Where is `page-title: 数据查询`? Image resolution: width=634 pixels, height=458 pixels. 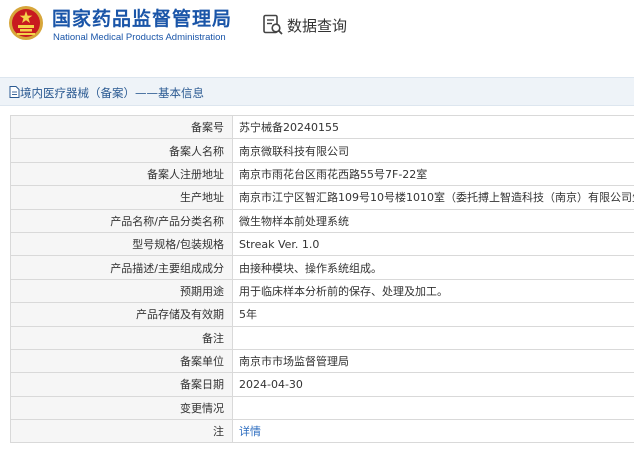 page-title: 数据查询 is located at coordinates (317, 26).